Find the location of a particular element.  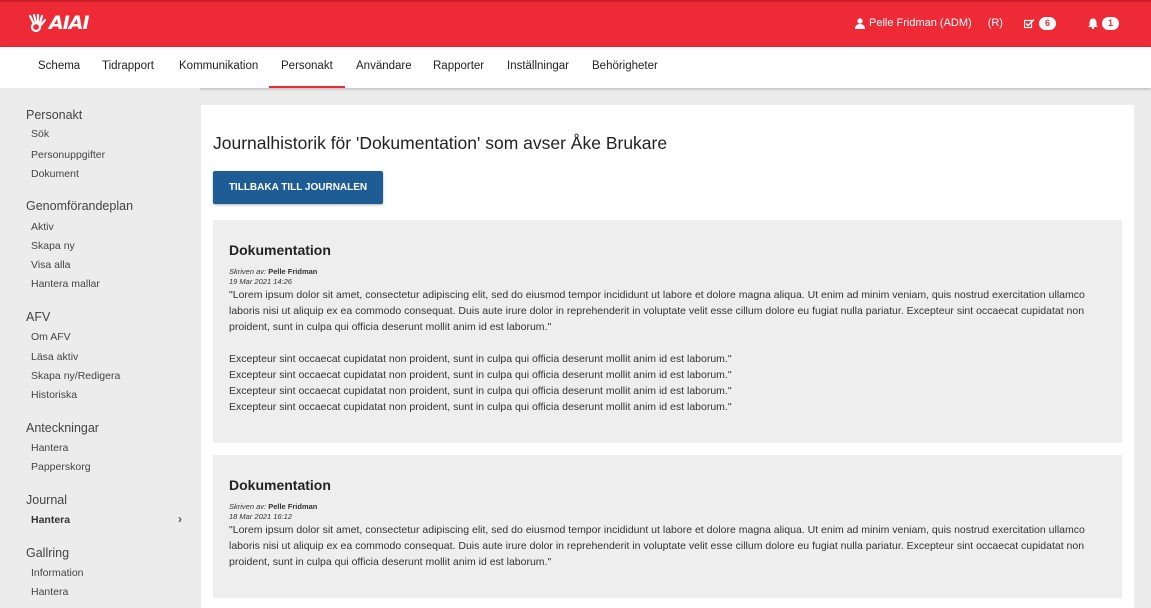

nav-installningar: Inställningar is located at coordinates (538, 67).